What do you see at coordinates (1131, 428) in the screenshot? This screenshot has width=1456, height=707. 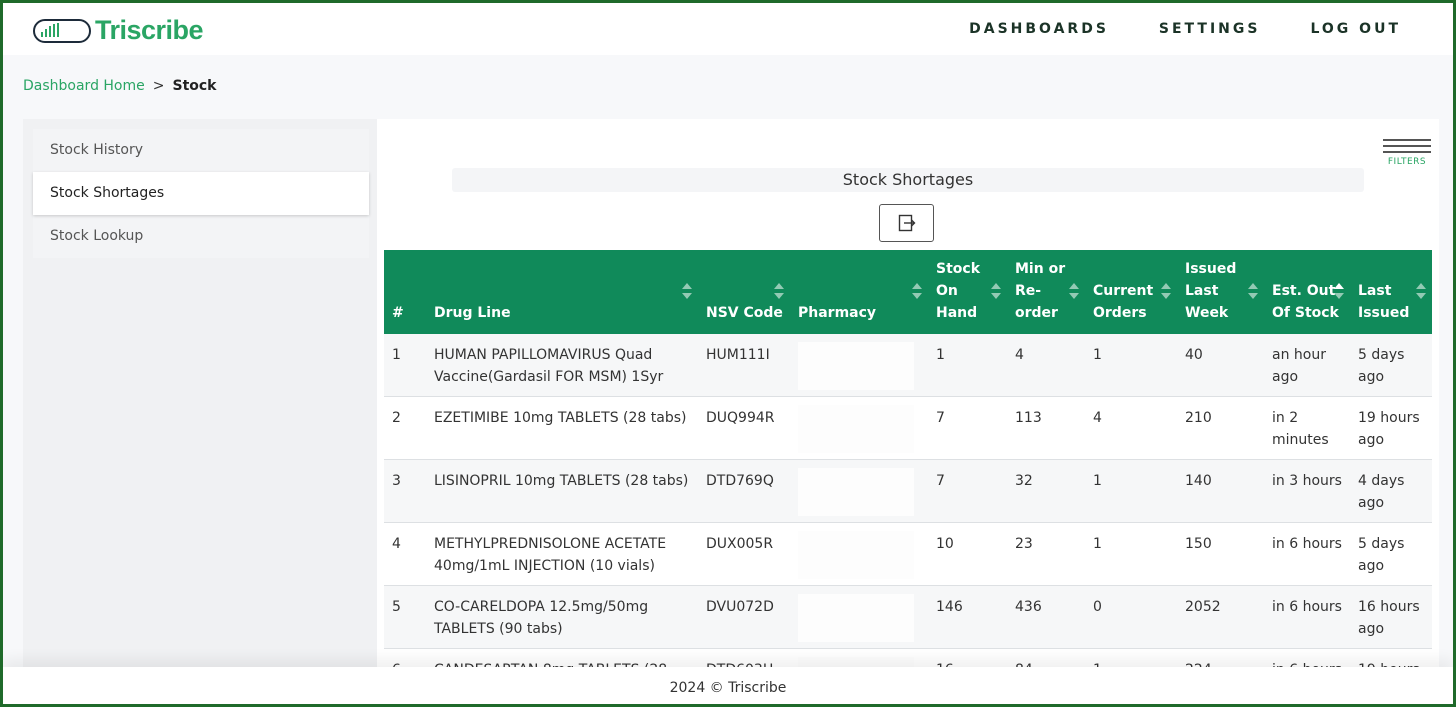 I see `cell-current-orders: 4` at bounding box center [1131, 428].